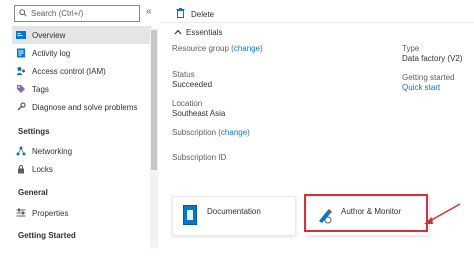  What do you see at coordinates (40, 89) in the screenshot?
I see `sidebar-item-label: Tags` at bounding box center [40, 89].